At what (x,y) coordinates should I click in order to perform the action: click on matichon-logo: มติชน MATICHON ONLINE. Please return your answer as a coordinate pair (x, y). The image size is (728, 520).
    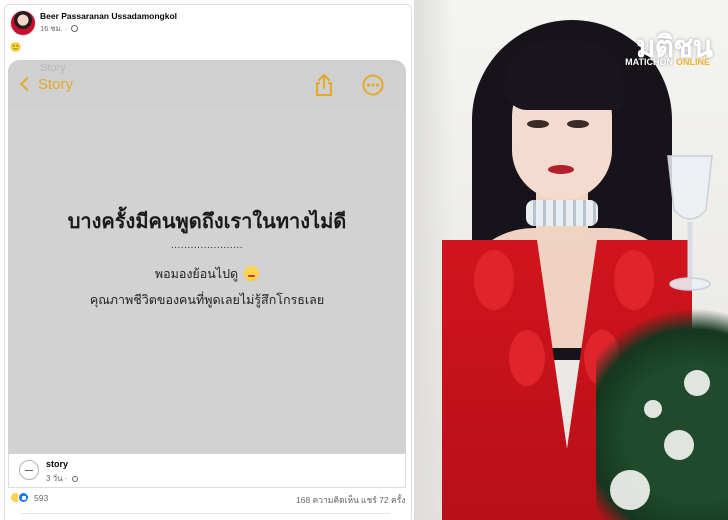
    Looking at the image, I should click on (664, 47).